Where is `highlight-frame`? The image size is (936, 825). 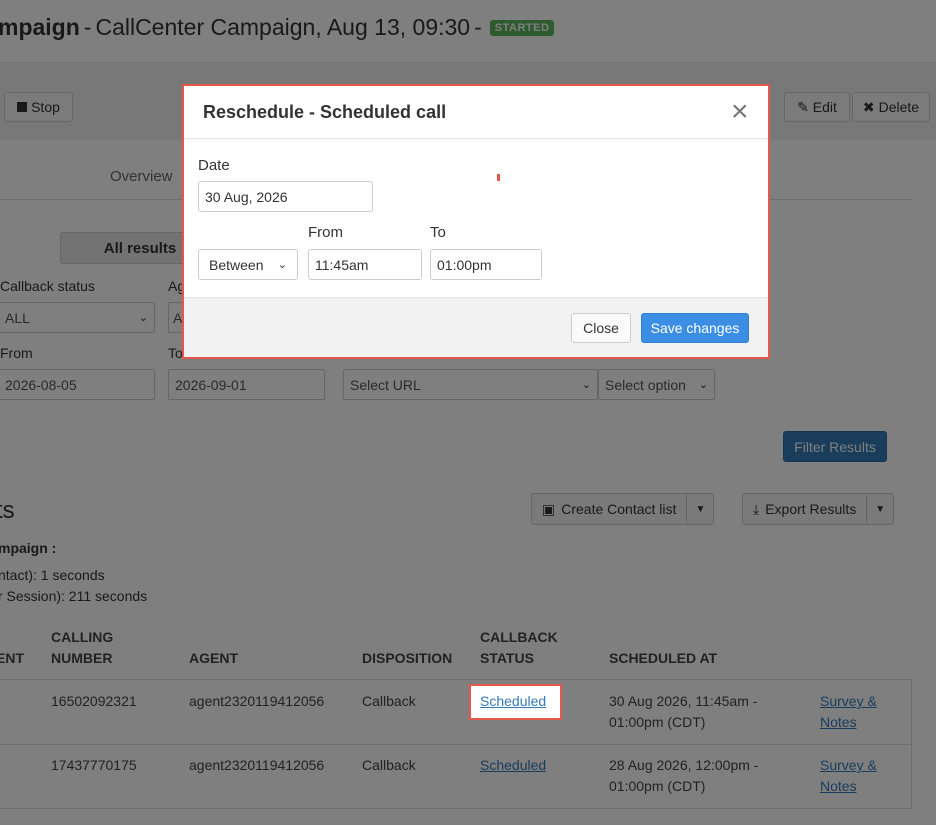
highlight-frame is located at coordinates (515, 702).